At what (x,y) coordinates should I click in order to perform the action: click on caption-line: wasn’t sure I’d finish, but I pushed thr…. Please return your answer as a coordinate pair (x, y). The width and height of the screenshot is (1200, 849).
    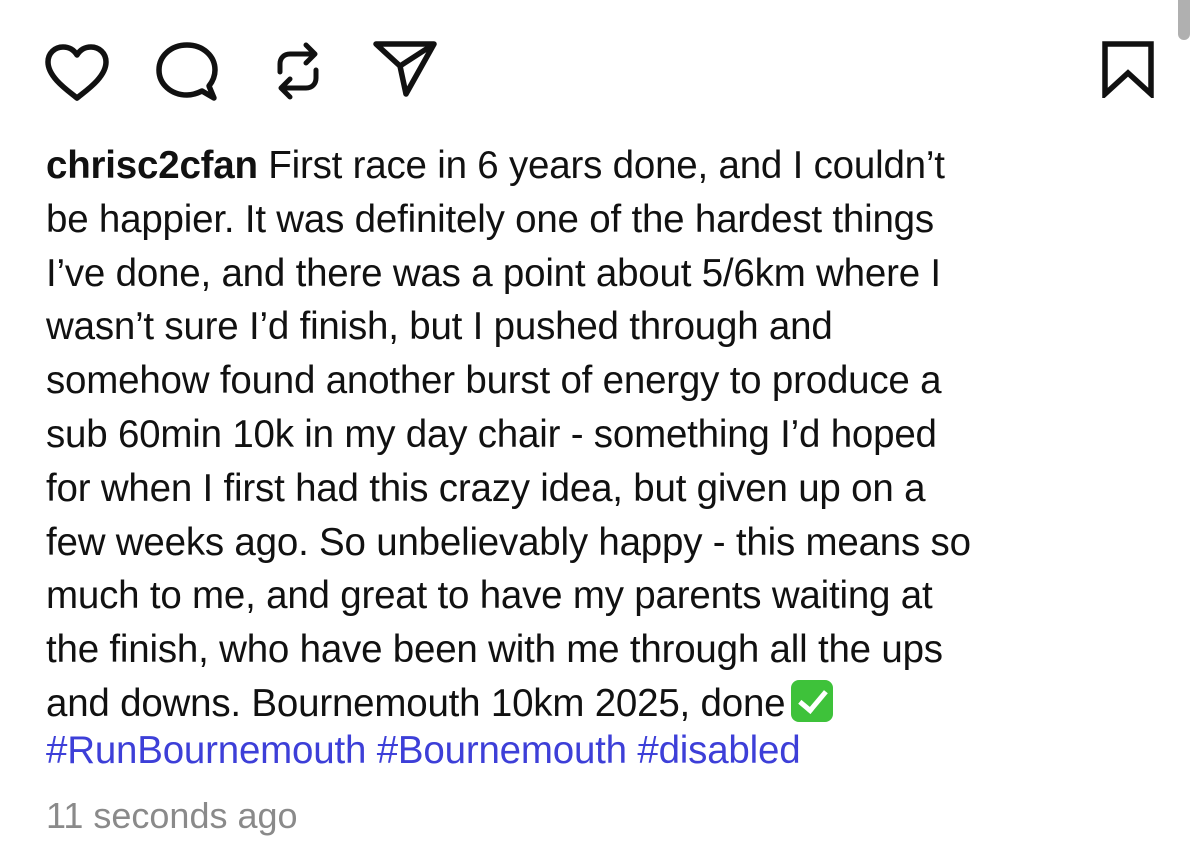
    Looking at the image, I should click on (439, 327).